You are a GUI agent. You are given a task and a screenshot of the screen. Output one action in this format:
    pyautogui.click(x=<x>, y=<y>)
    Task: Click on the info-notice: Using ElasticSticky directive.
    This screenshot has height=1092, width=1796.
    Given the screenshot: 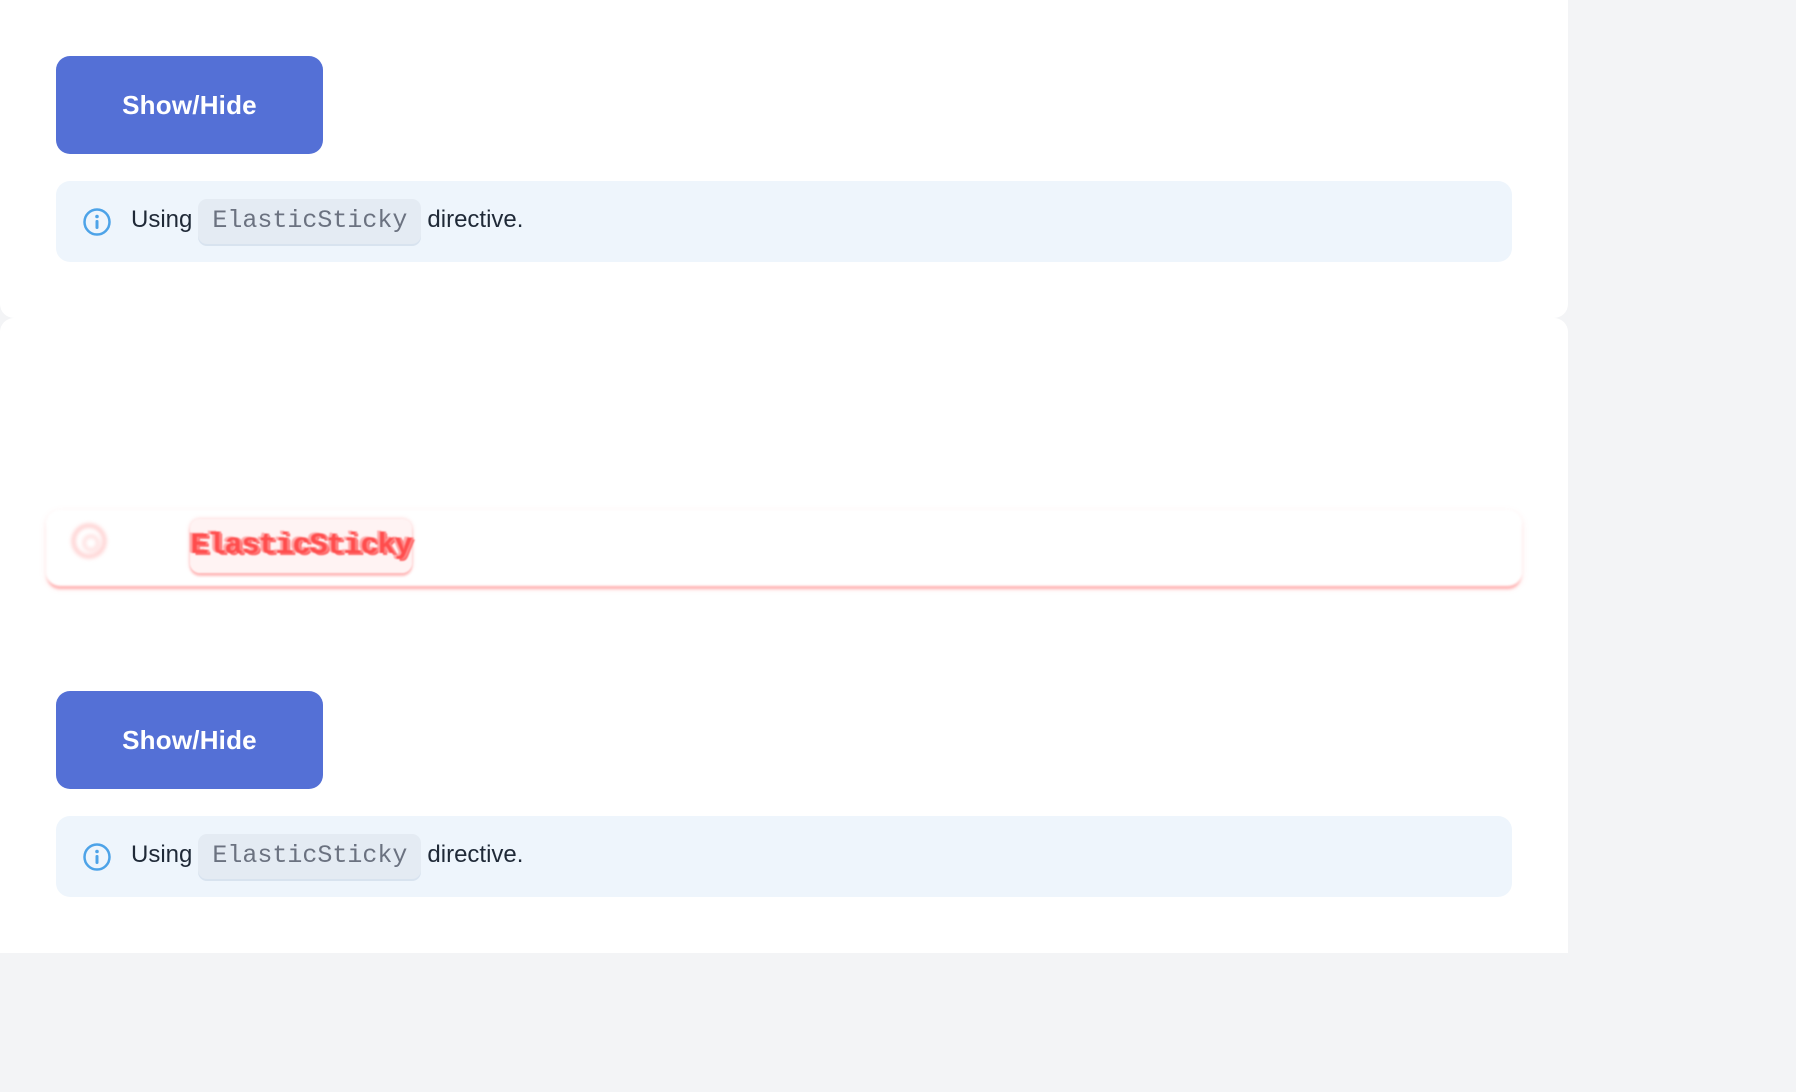 What is the action you would take?
    pyautogui.click(x=784, y=221)
    